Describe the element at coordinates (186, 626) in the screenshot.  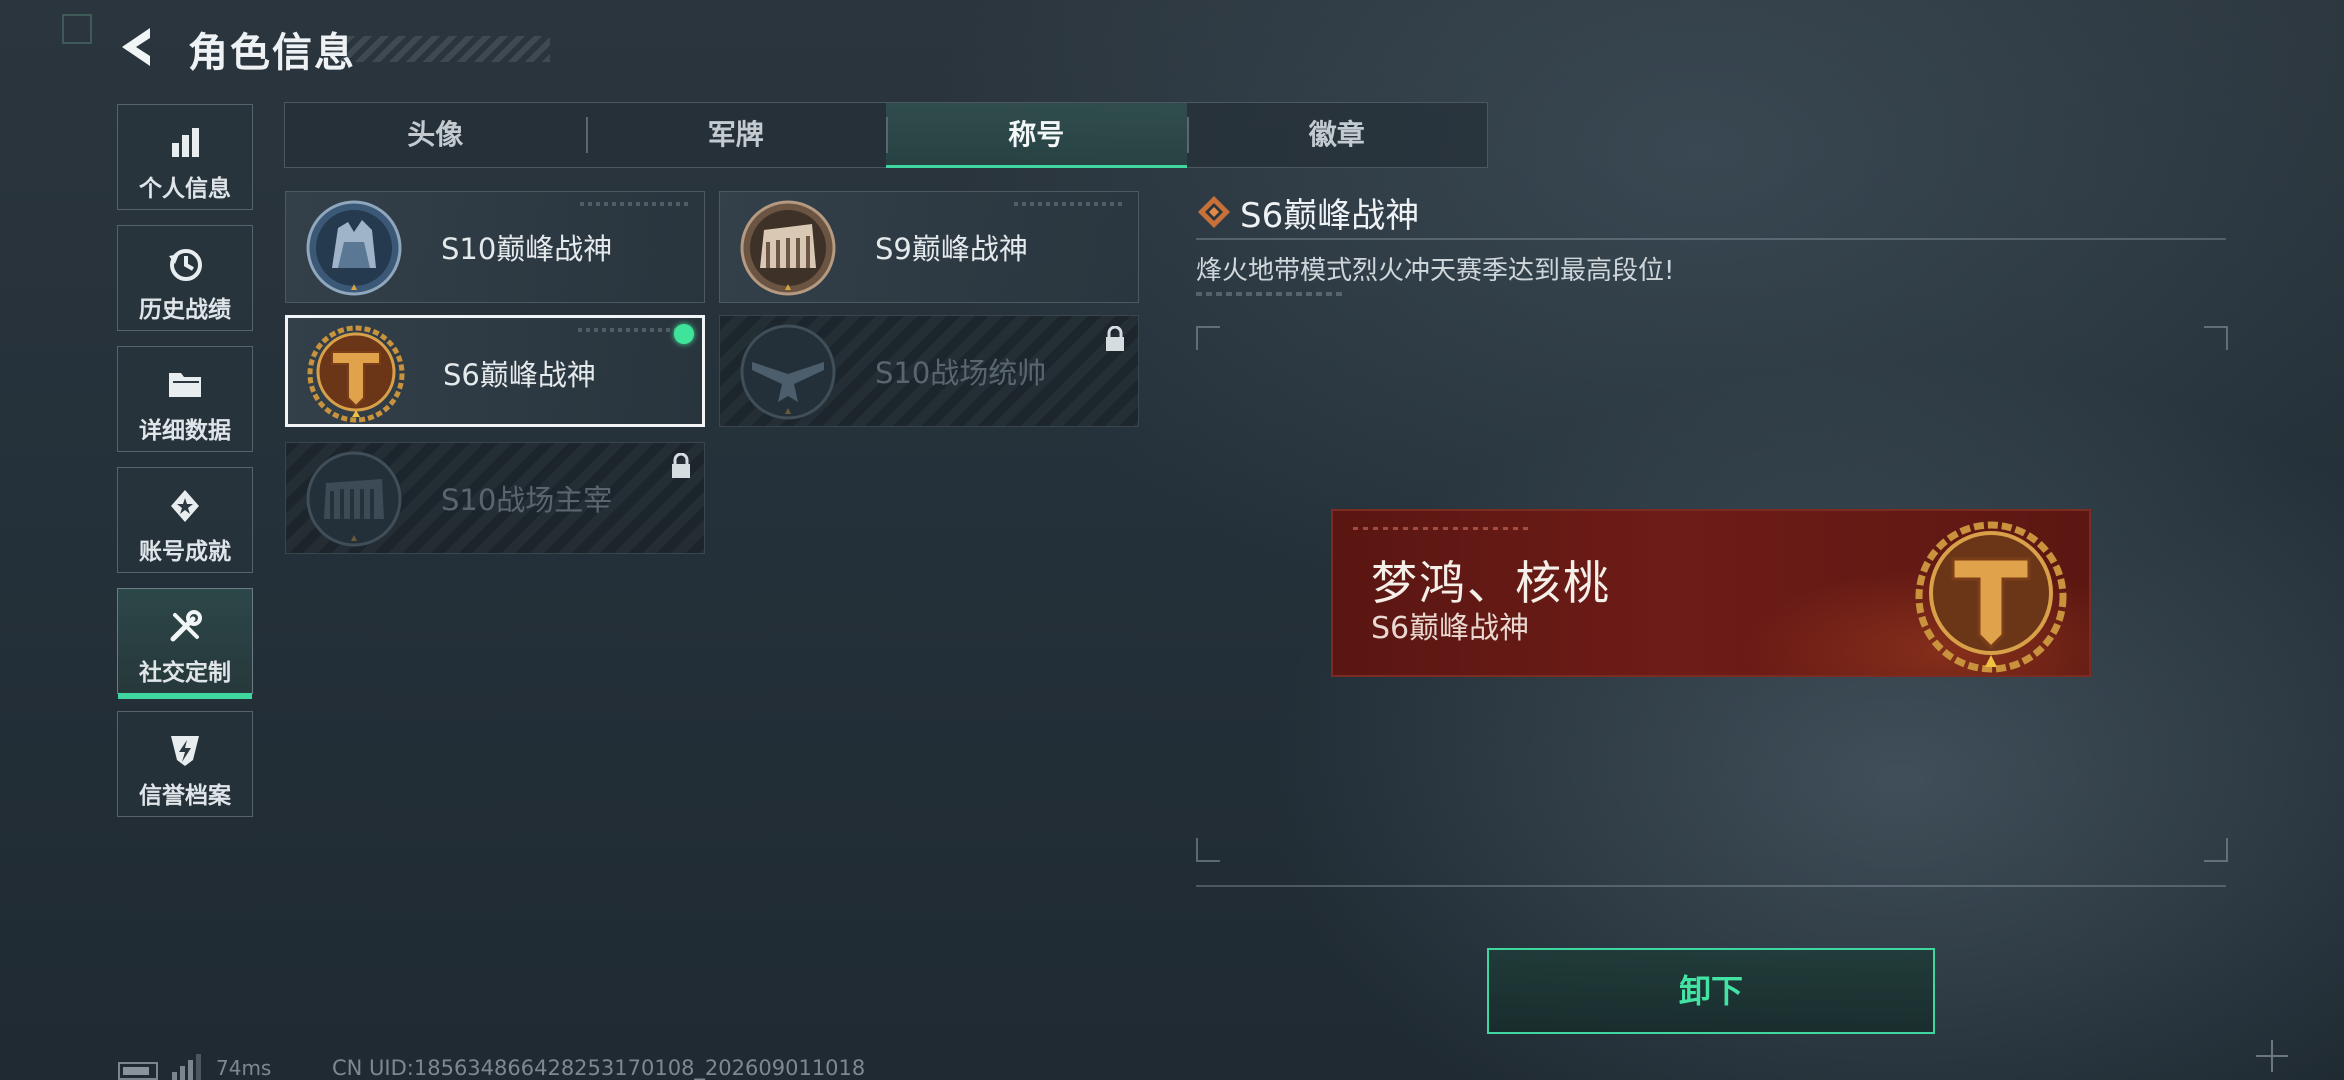
I see `tools-icon` at that location.